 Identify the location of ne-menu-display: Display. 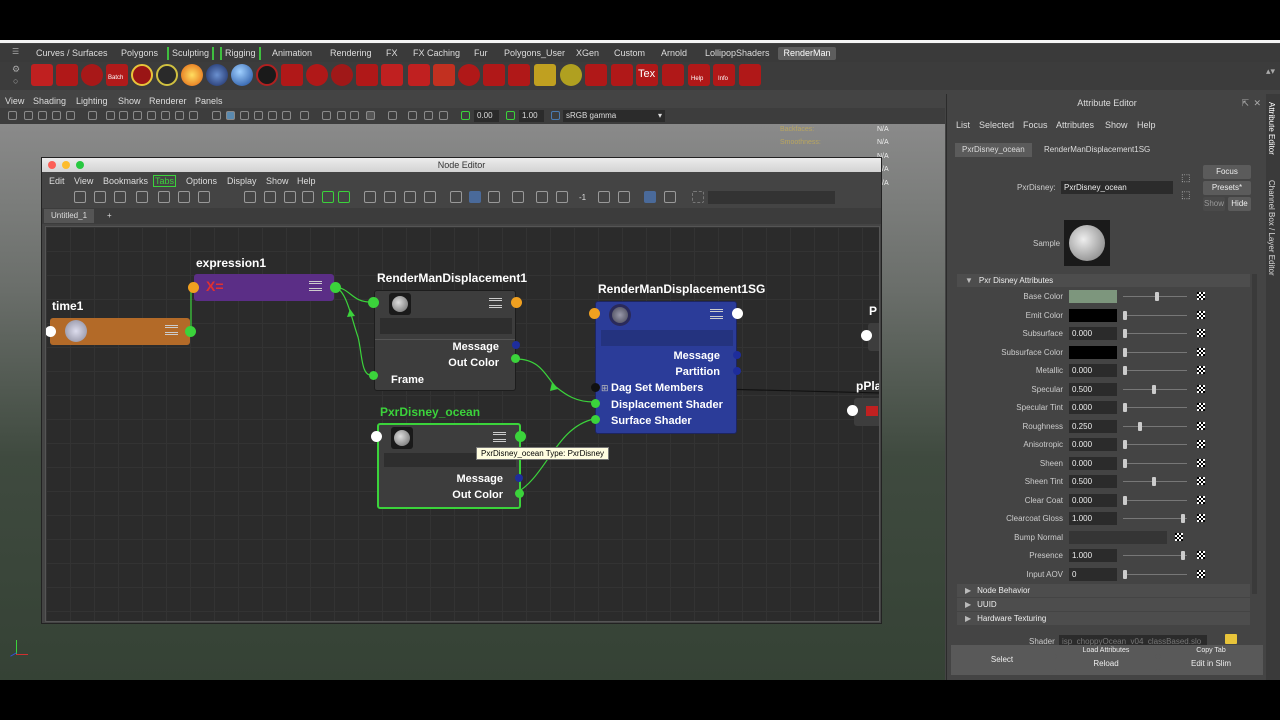
(242, 181).